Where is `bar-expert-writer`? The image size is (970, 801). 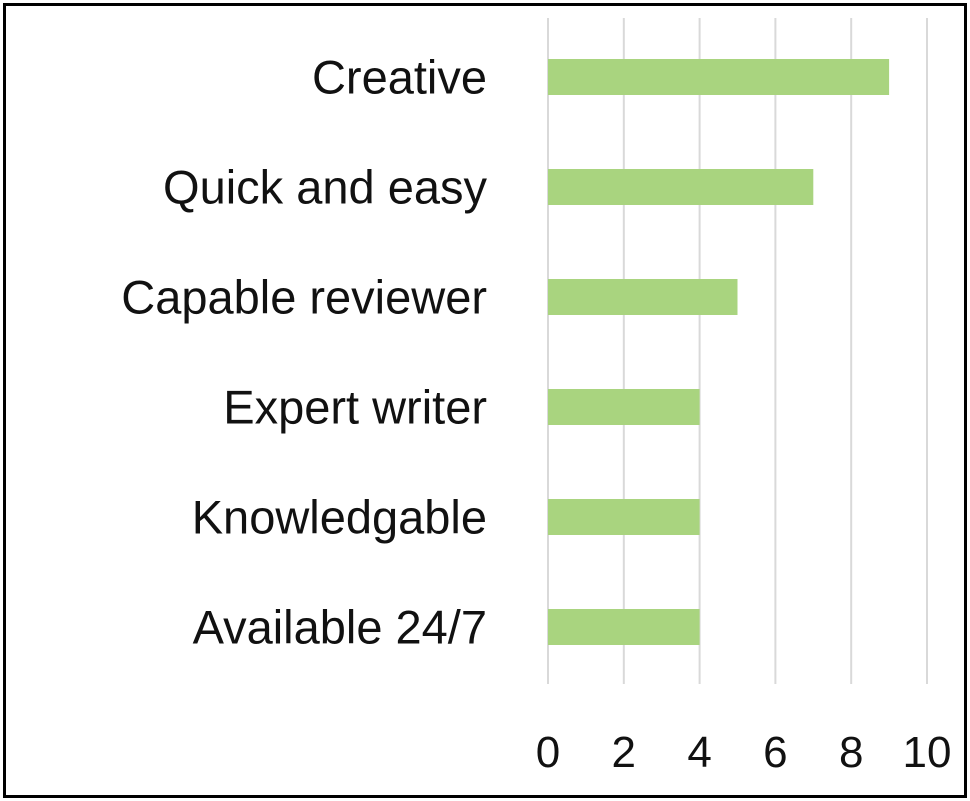
bar-expert-writer is located at coordinates (624, 407).